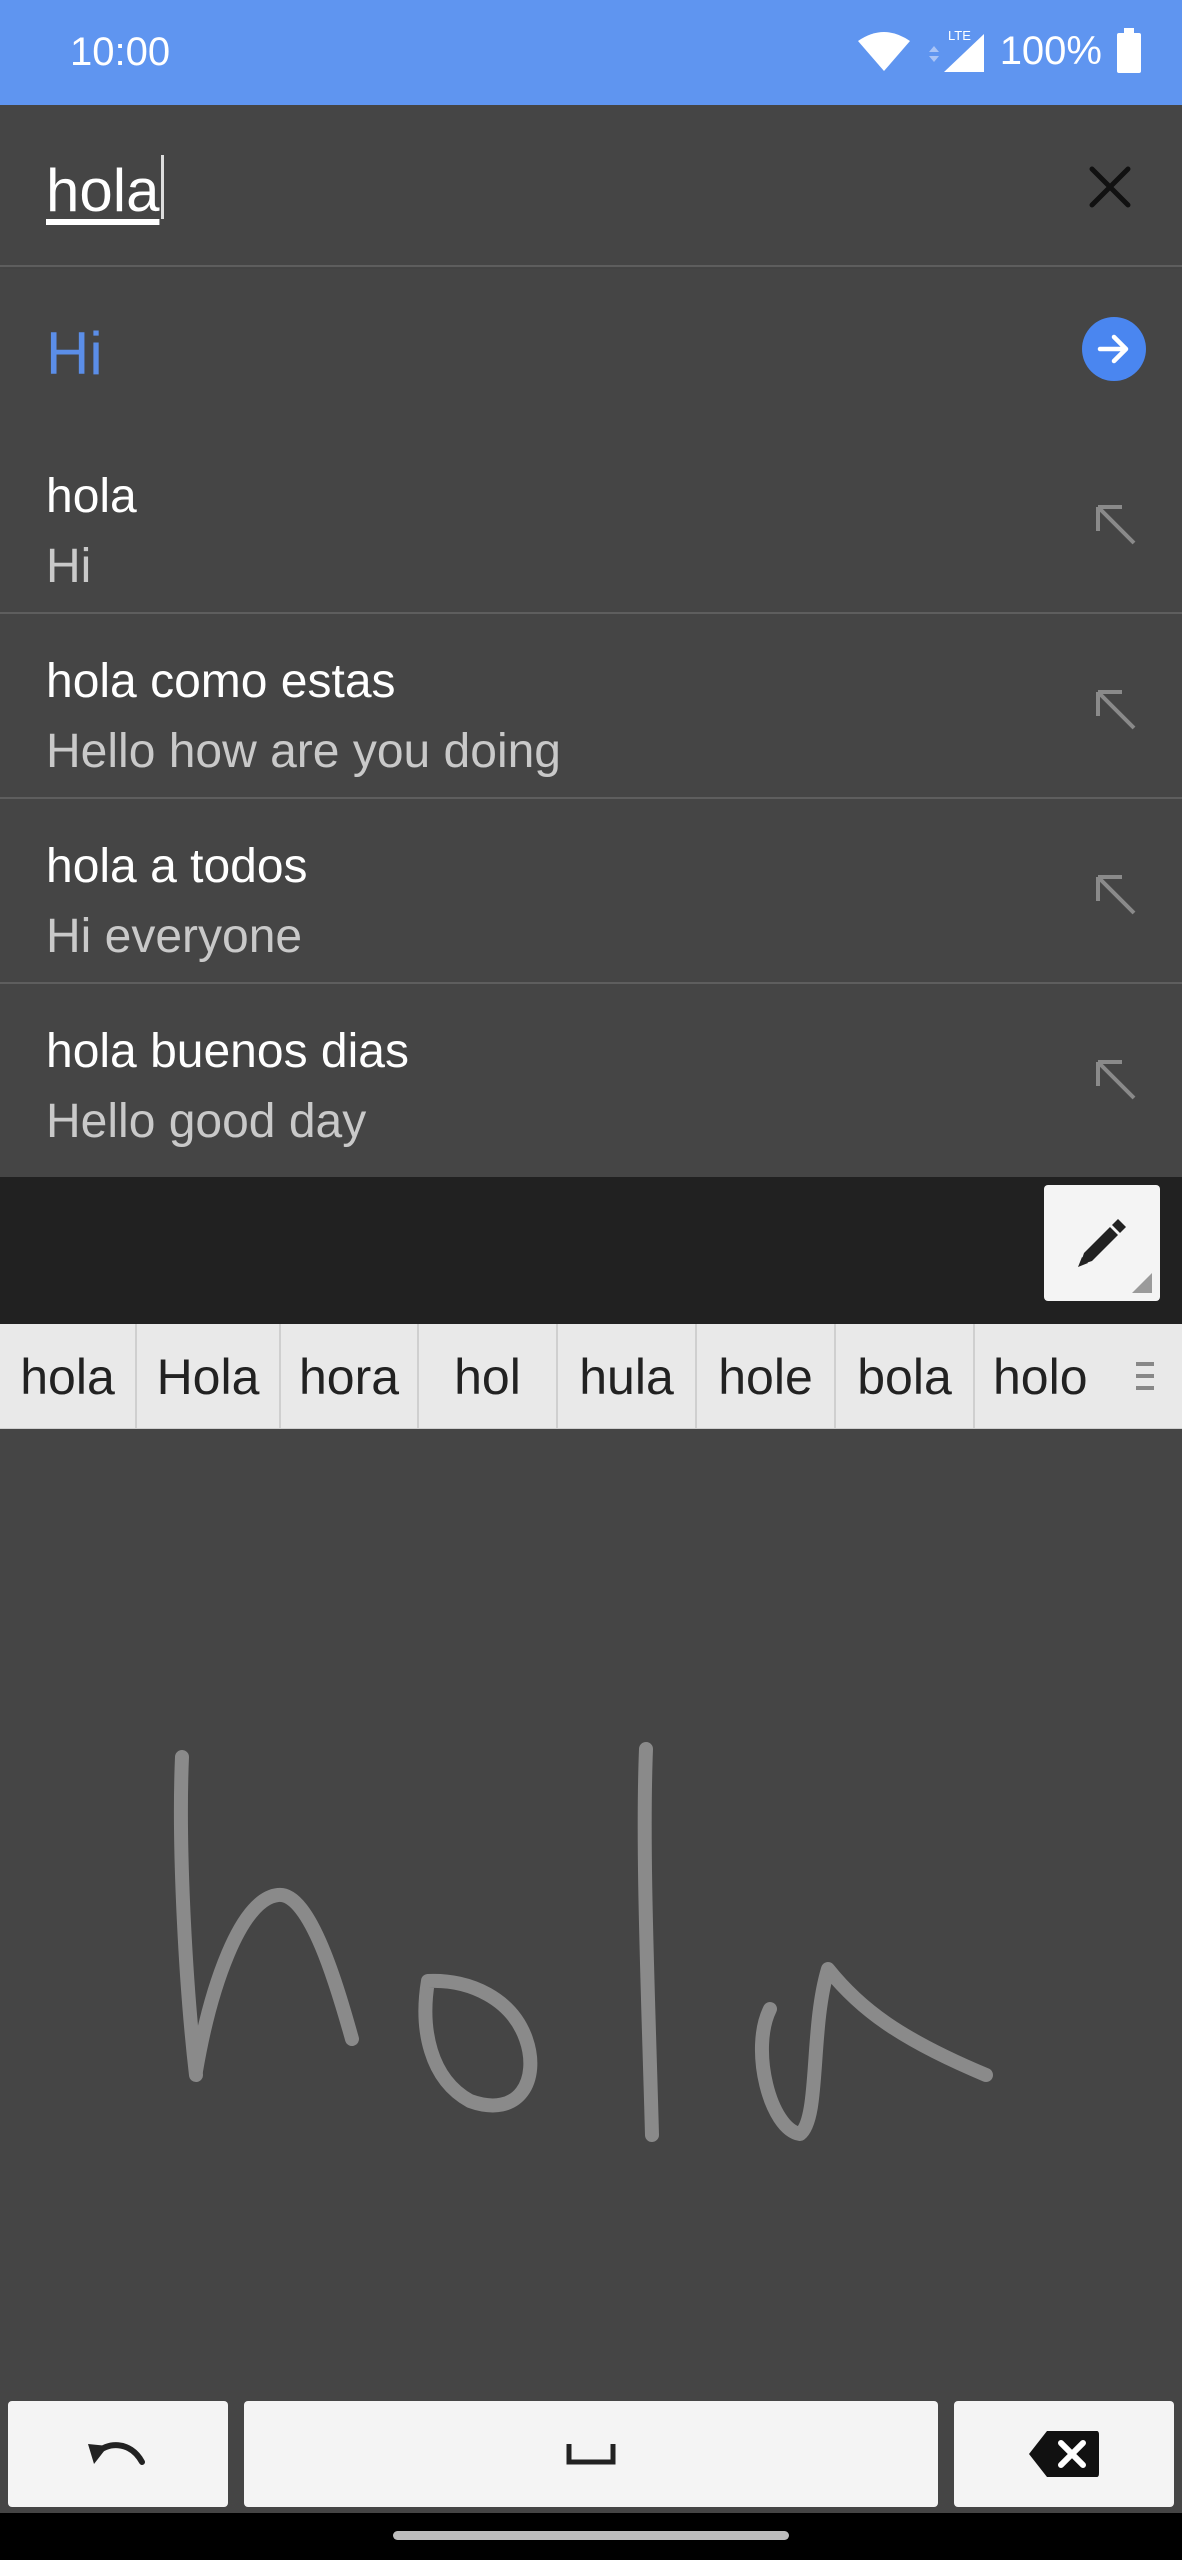 Image resolution: width=1182 pixels, height=2560 pixels. I want to click on search-input-text: hola, so click(103, 190).